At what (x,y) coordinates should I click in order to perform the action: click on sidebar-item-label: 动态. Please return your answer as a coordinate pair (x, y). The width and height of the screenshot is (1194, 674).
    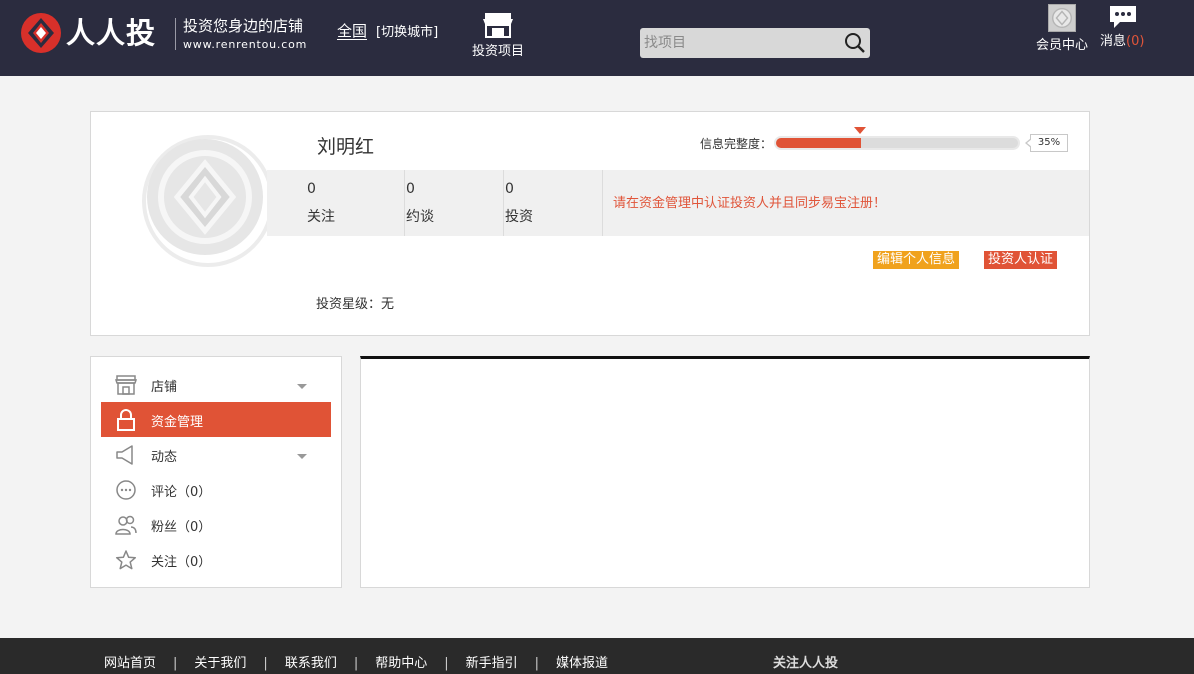
    Looking at the image, I should click on (164, 457).